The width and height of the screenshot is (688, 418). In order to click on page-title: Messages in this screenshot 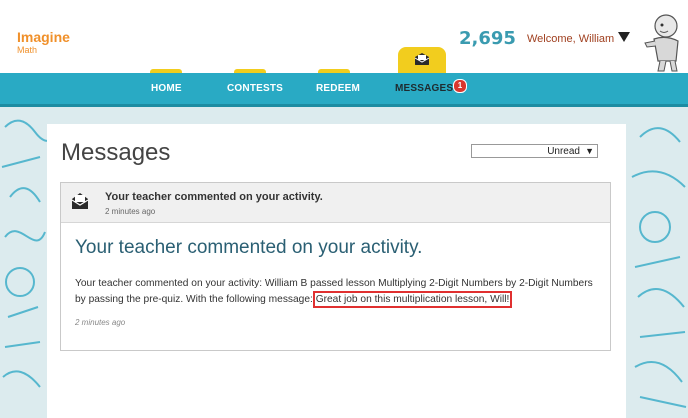, I will do `click(116, 152)`.